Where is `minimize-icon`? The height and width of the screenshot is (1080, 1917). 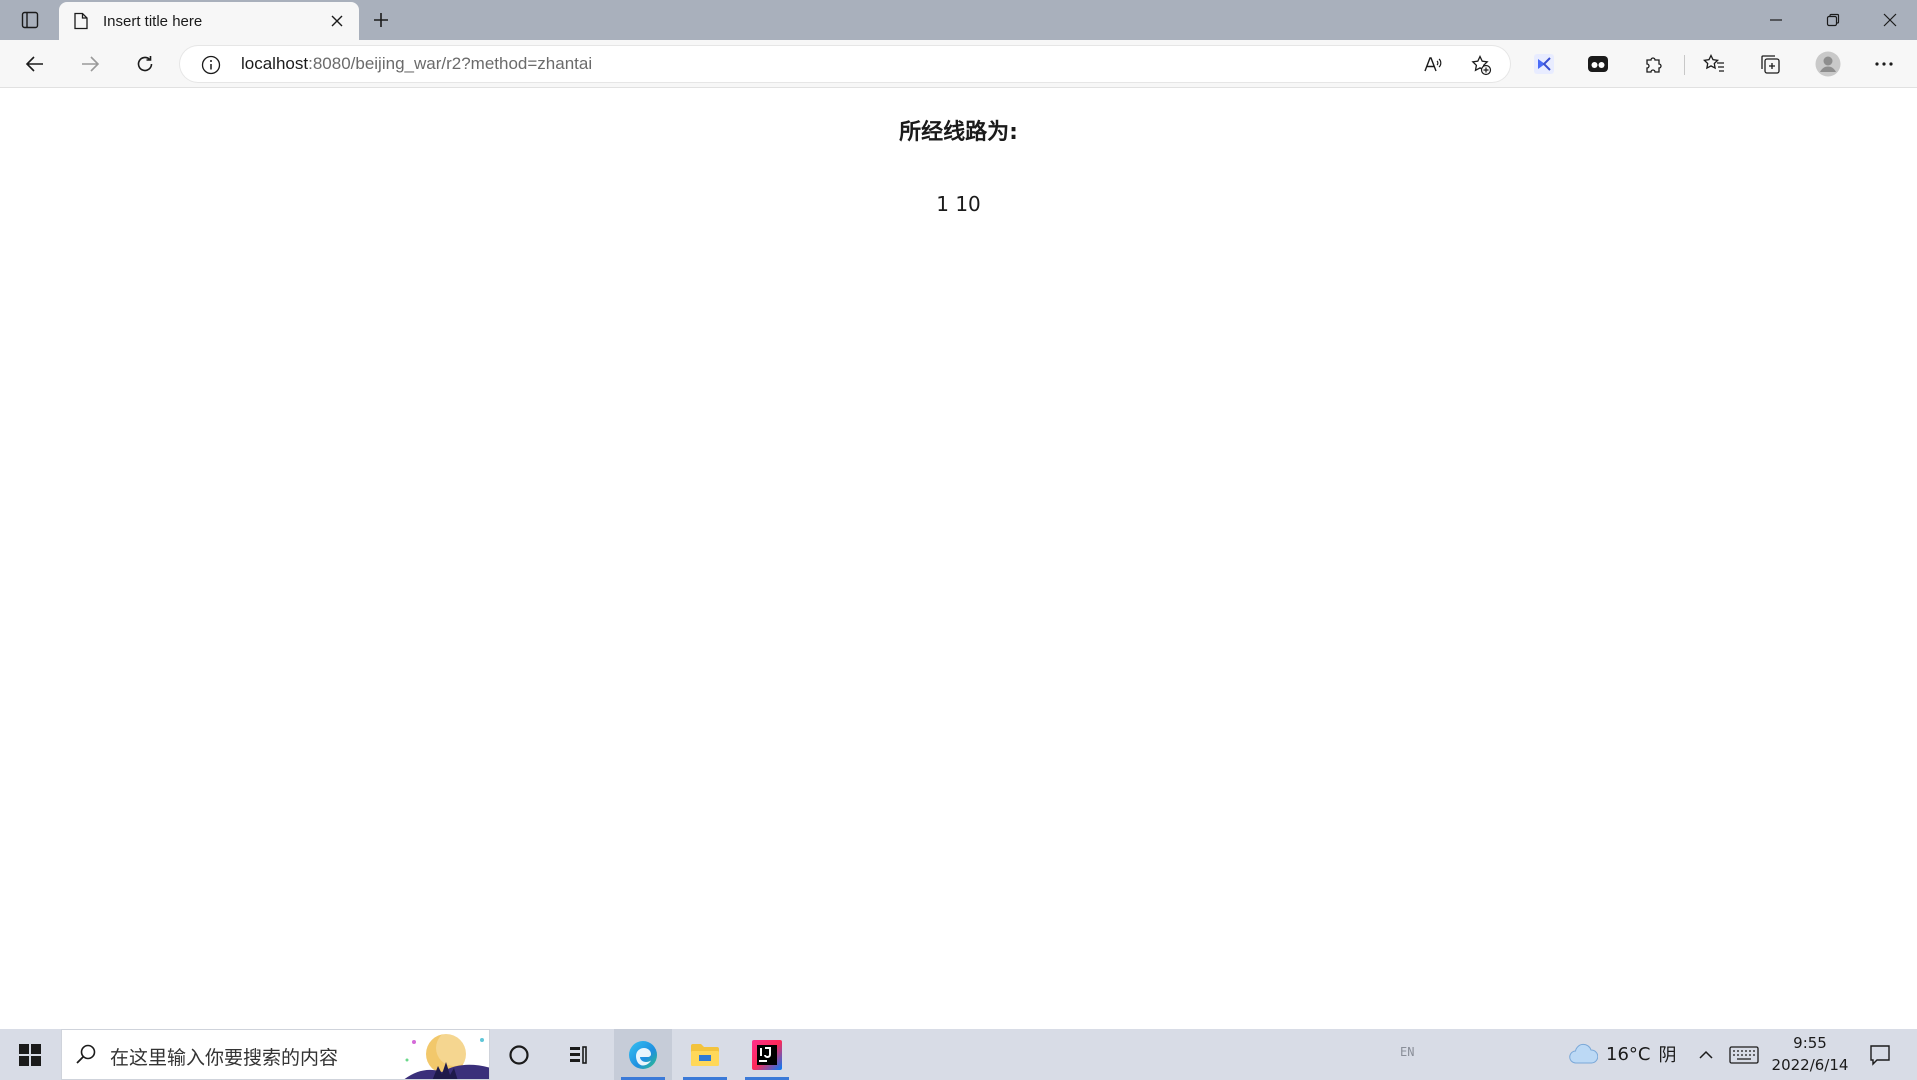
minimize-icon is located at coordinates (1776, 20).